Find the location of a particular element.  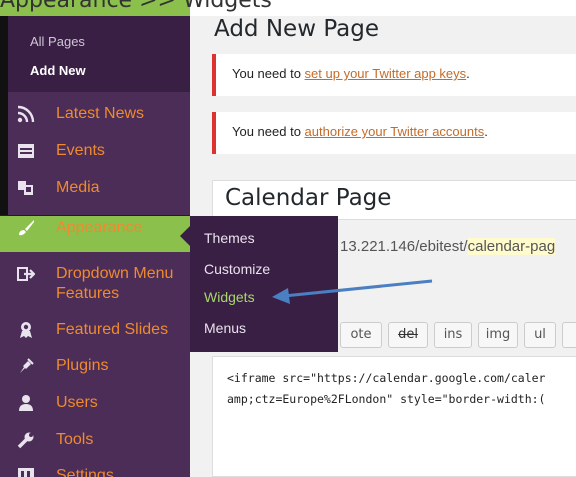

sidebar-item-label: Plugins is located at coordinates (82, 365).